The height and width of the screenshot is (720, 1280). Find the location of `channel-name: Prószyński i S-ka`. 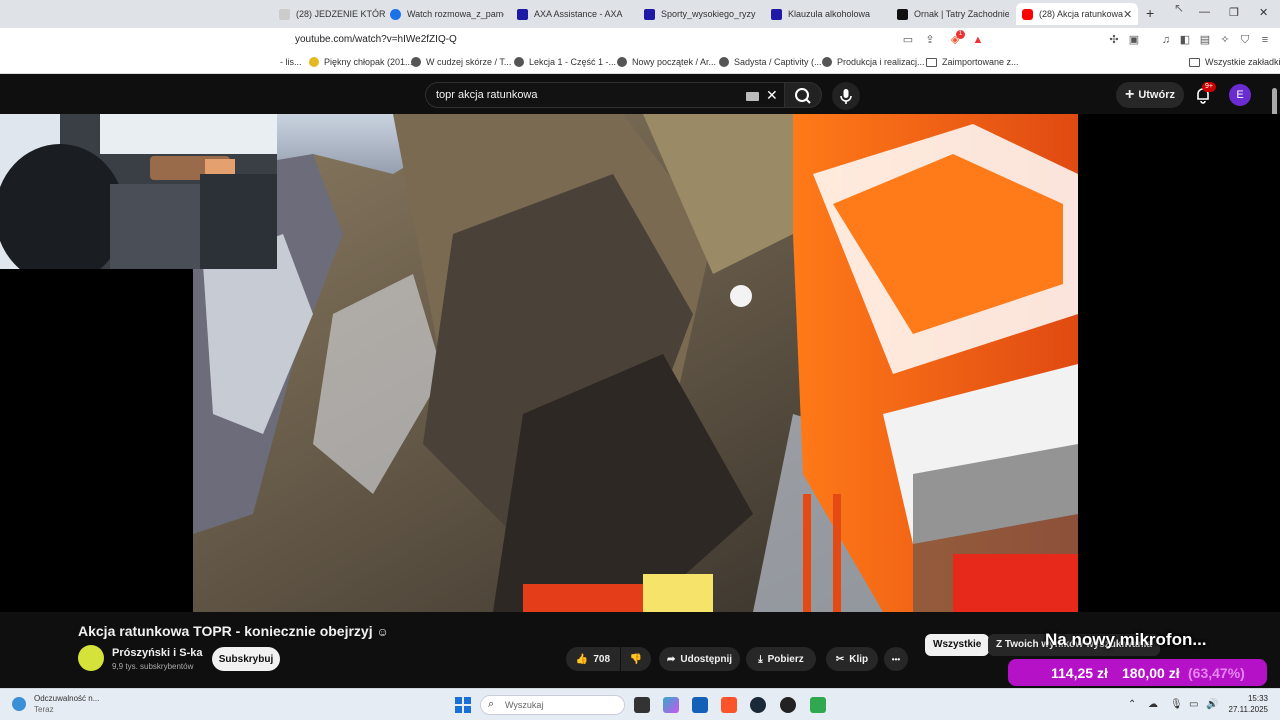

channel-name: Prószyński i S-ka is located at coordinates (157, 653).